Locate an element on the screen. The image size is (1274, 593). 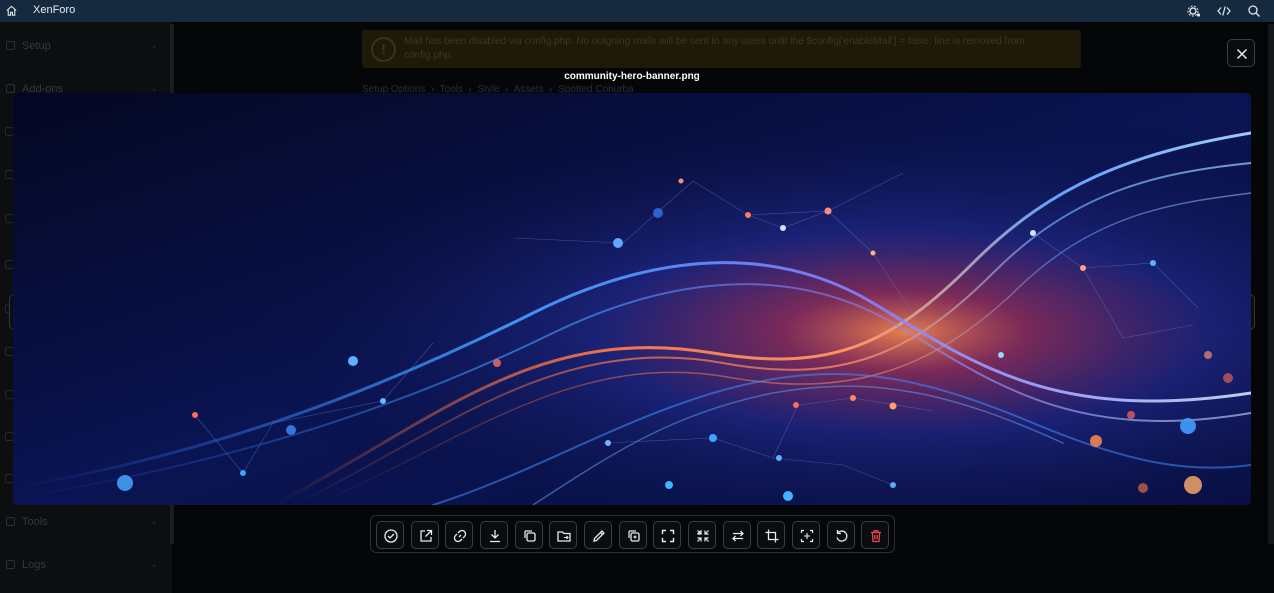
replace-button is located at coordinates (737, 535).